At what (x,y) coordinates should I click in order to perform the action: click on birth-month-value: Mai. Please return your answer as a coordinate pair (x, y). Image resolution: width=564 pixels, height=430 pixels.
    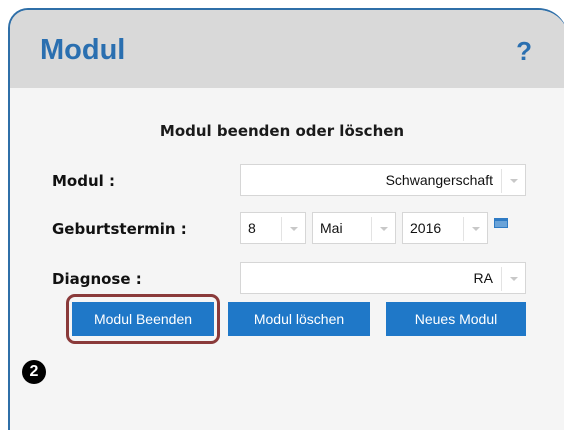
    Looking at the image, I should click on (331, 228).